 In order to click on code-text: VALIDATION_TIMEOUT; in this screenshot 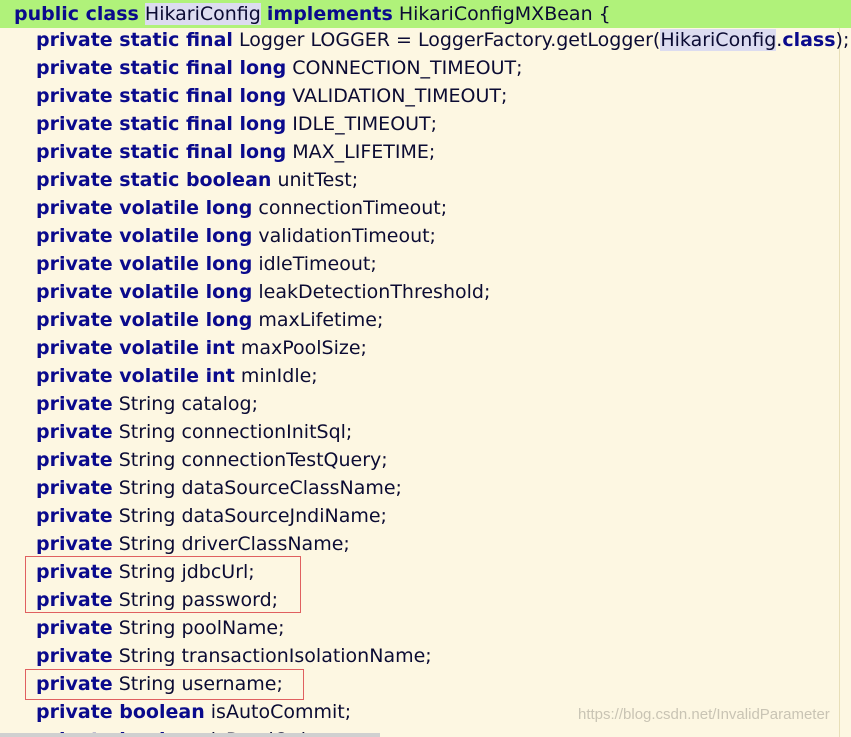, I will do `click(397, 96)`.